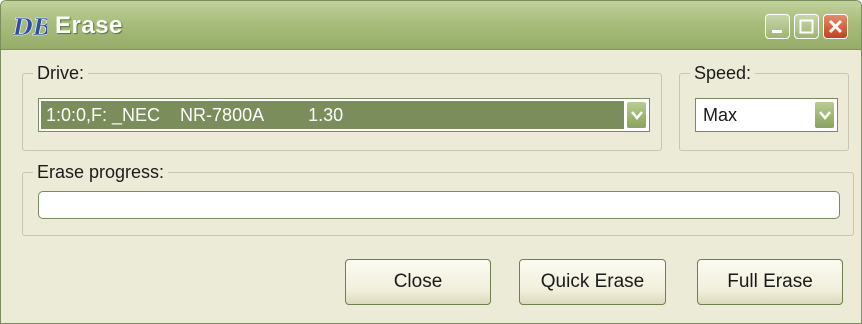 This screenshot has height=324, width=862. I want to click on close-button: Close, so click(418, 282).